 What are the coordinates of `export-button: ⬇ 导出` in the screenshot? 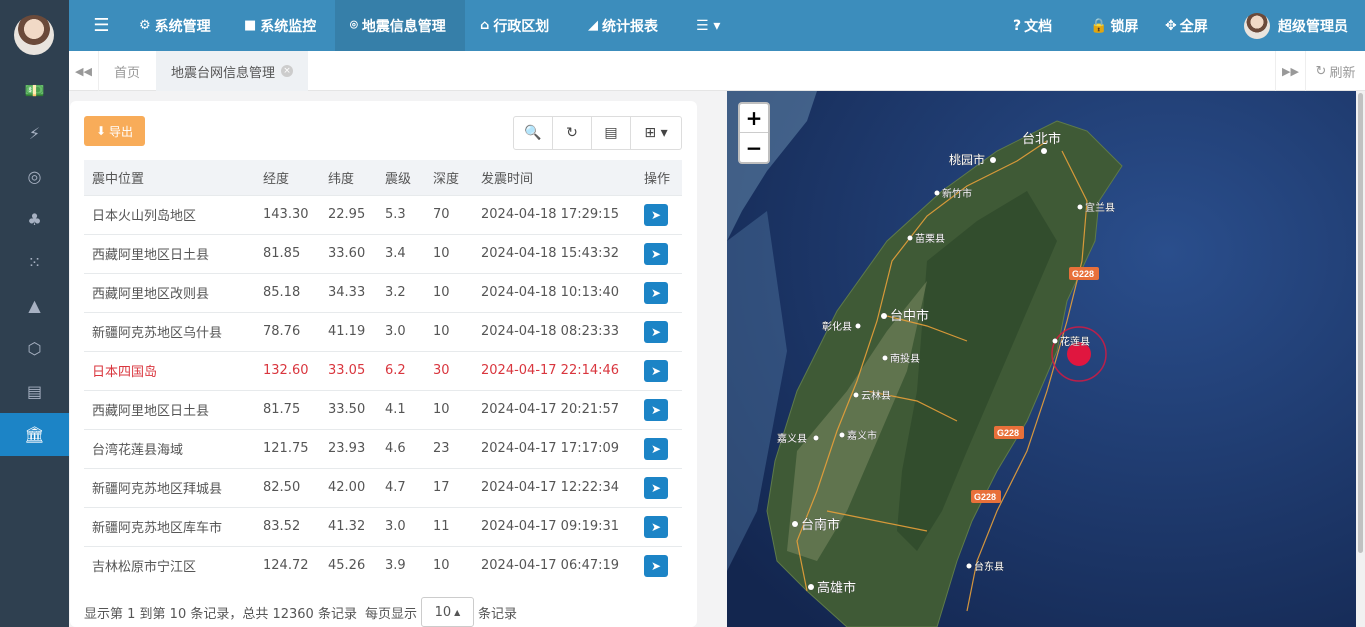 It's located at (114, 131).